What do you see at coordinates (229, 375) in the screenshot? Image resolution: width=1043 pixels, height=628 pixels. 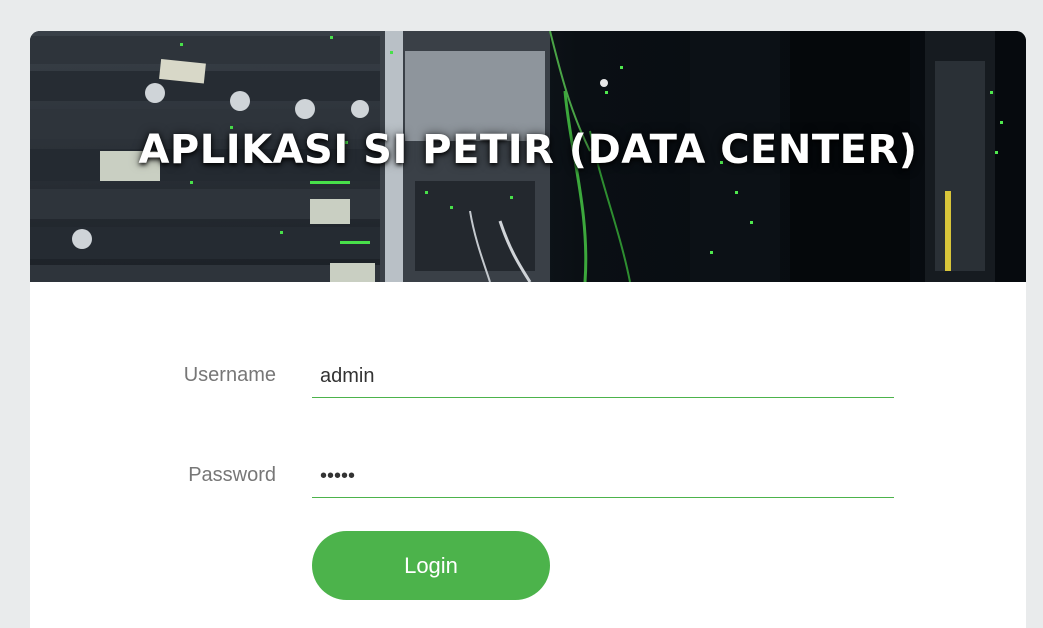 I see `username-label: Username` at bounding box center [229, 375].